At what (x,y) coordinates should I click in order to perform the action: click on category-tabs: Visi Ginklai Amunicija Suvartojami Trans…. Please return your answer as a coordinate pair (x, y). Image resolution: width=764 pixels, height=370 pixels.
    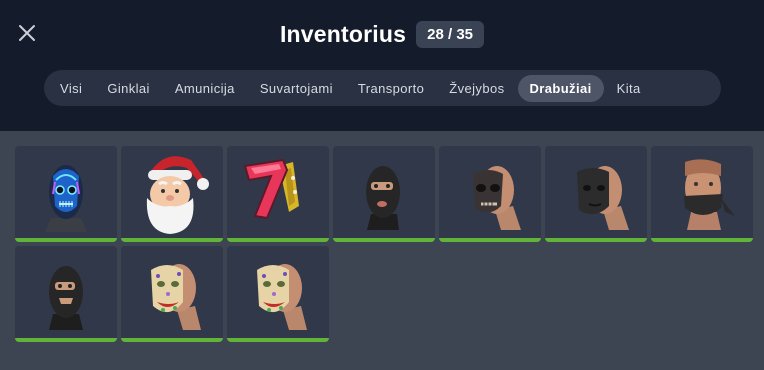
    Looking at the image, I should click on (382, 88).